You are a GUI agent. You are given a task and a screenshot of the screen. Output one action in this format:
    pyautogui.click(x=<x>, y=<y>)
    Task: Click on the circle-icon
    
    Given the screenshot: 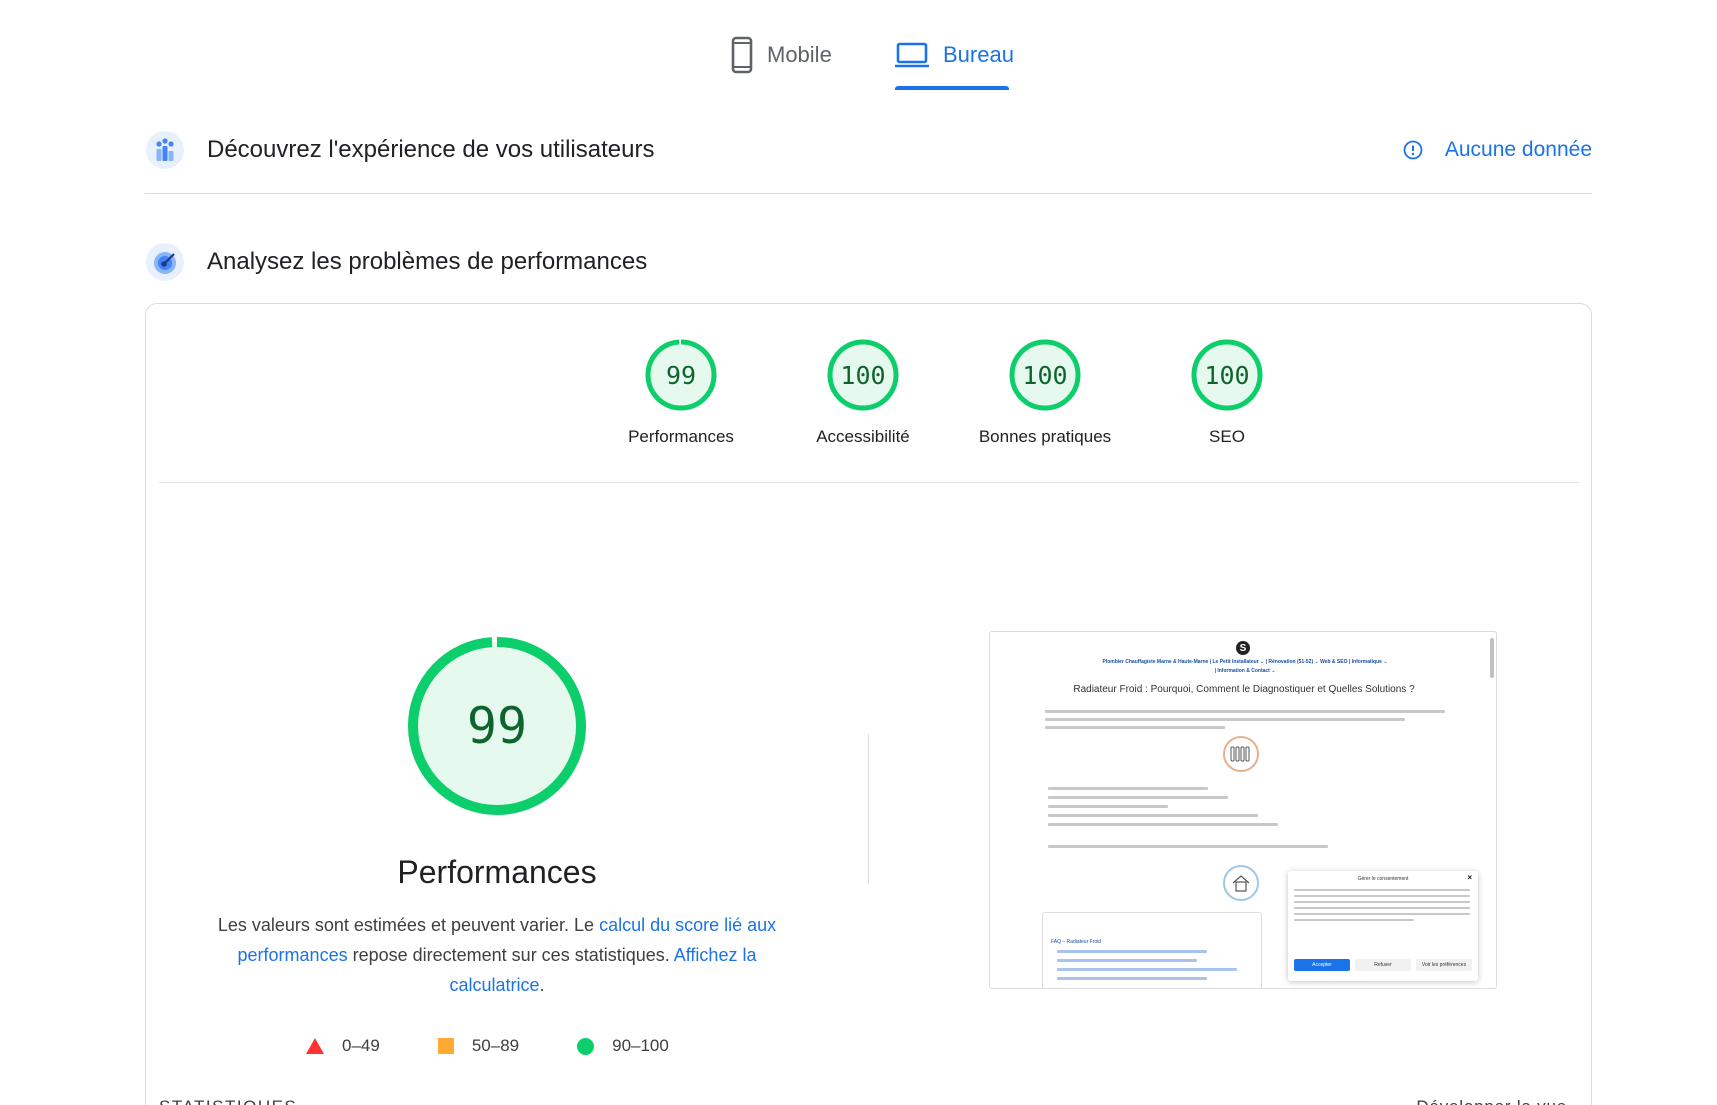 What is the action you would take?
    pyautogui.click(x=586, y=1046)
    